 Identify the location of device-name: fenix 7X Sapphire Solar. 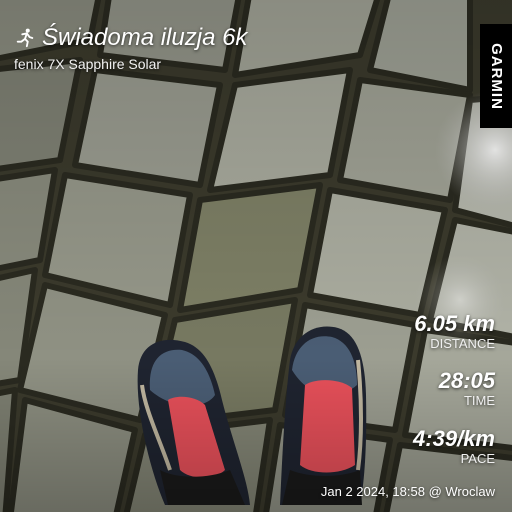
(88, 64).